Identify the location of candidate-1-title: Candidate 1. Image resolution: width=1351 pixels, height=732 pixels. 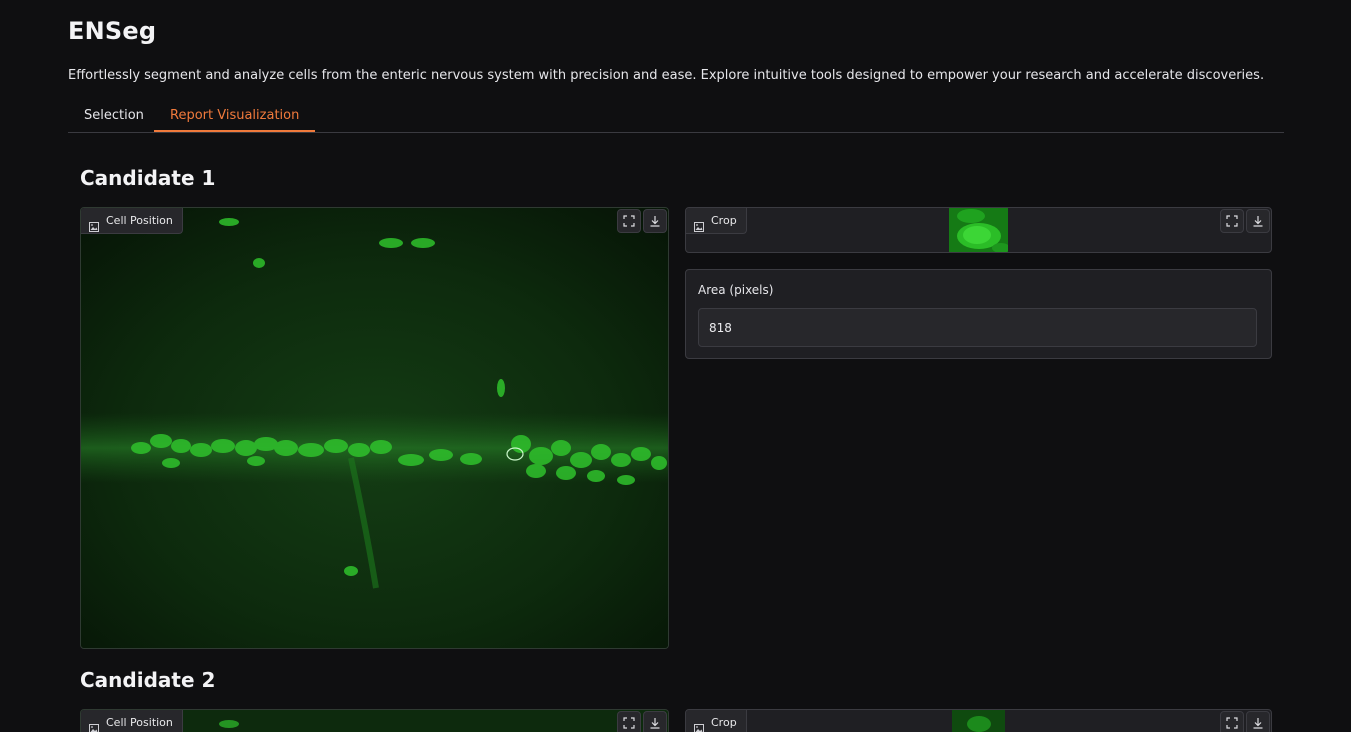
(148, 178).